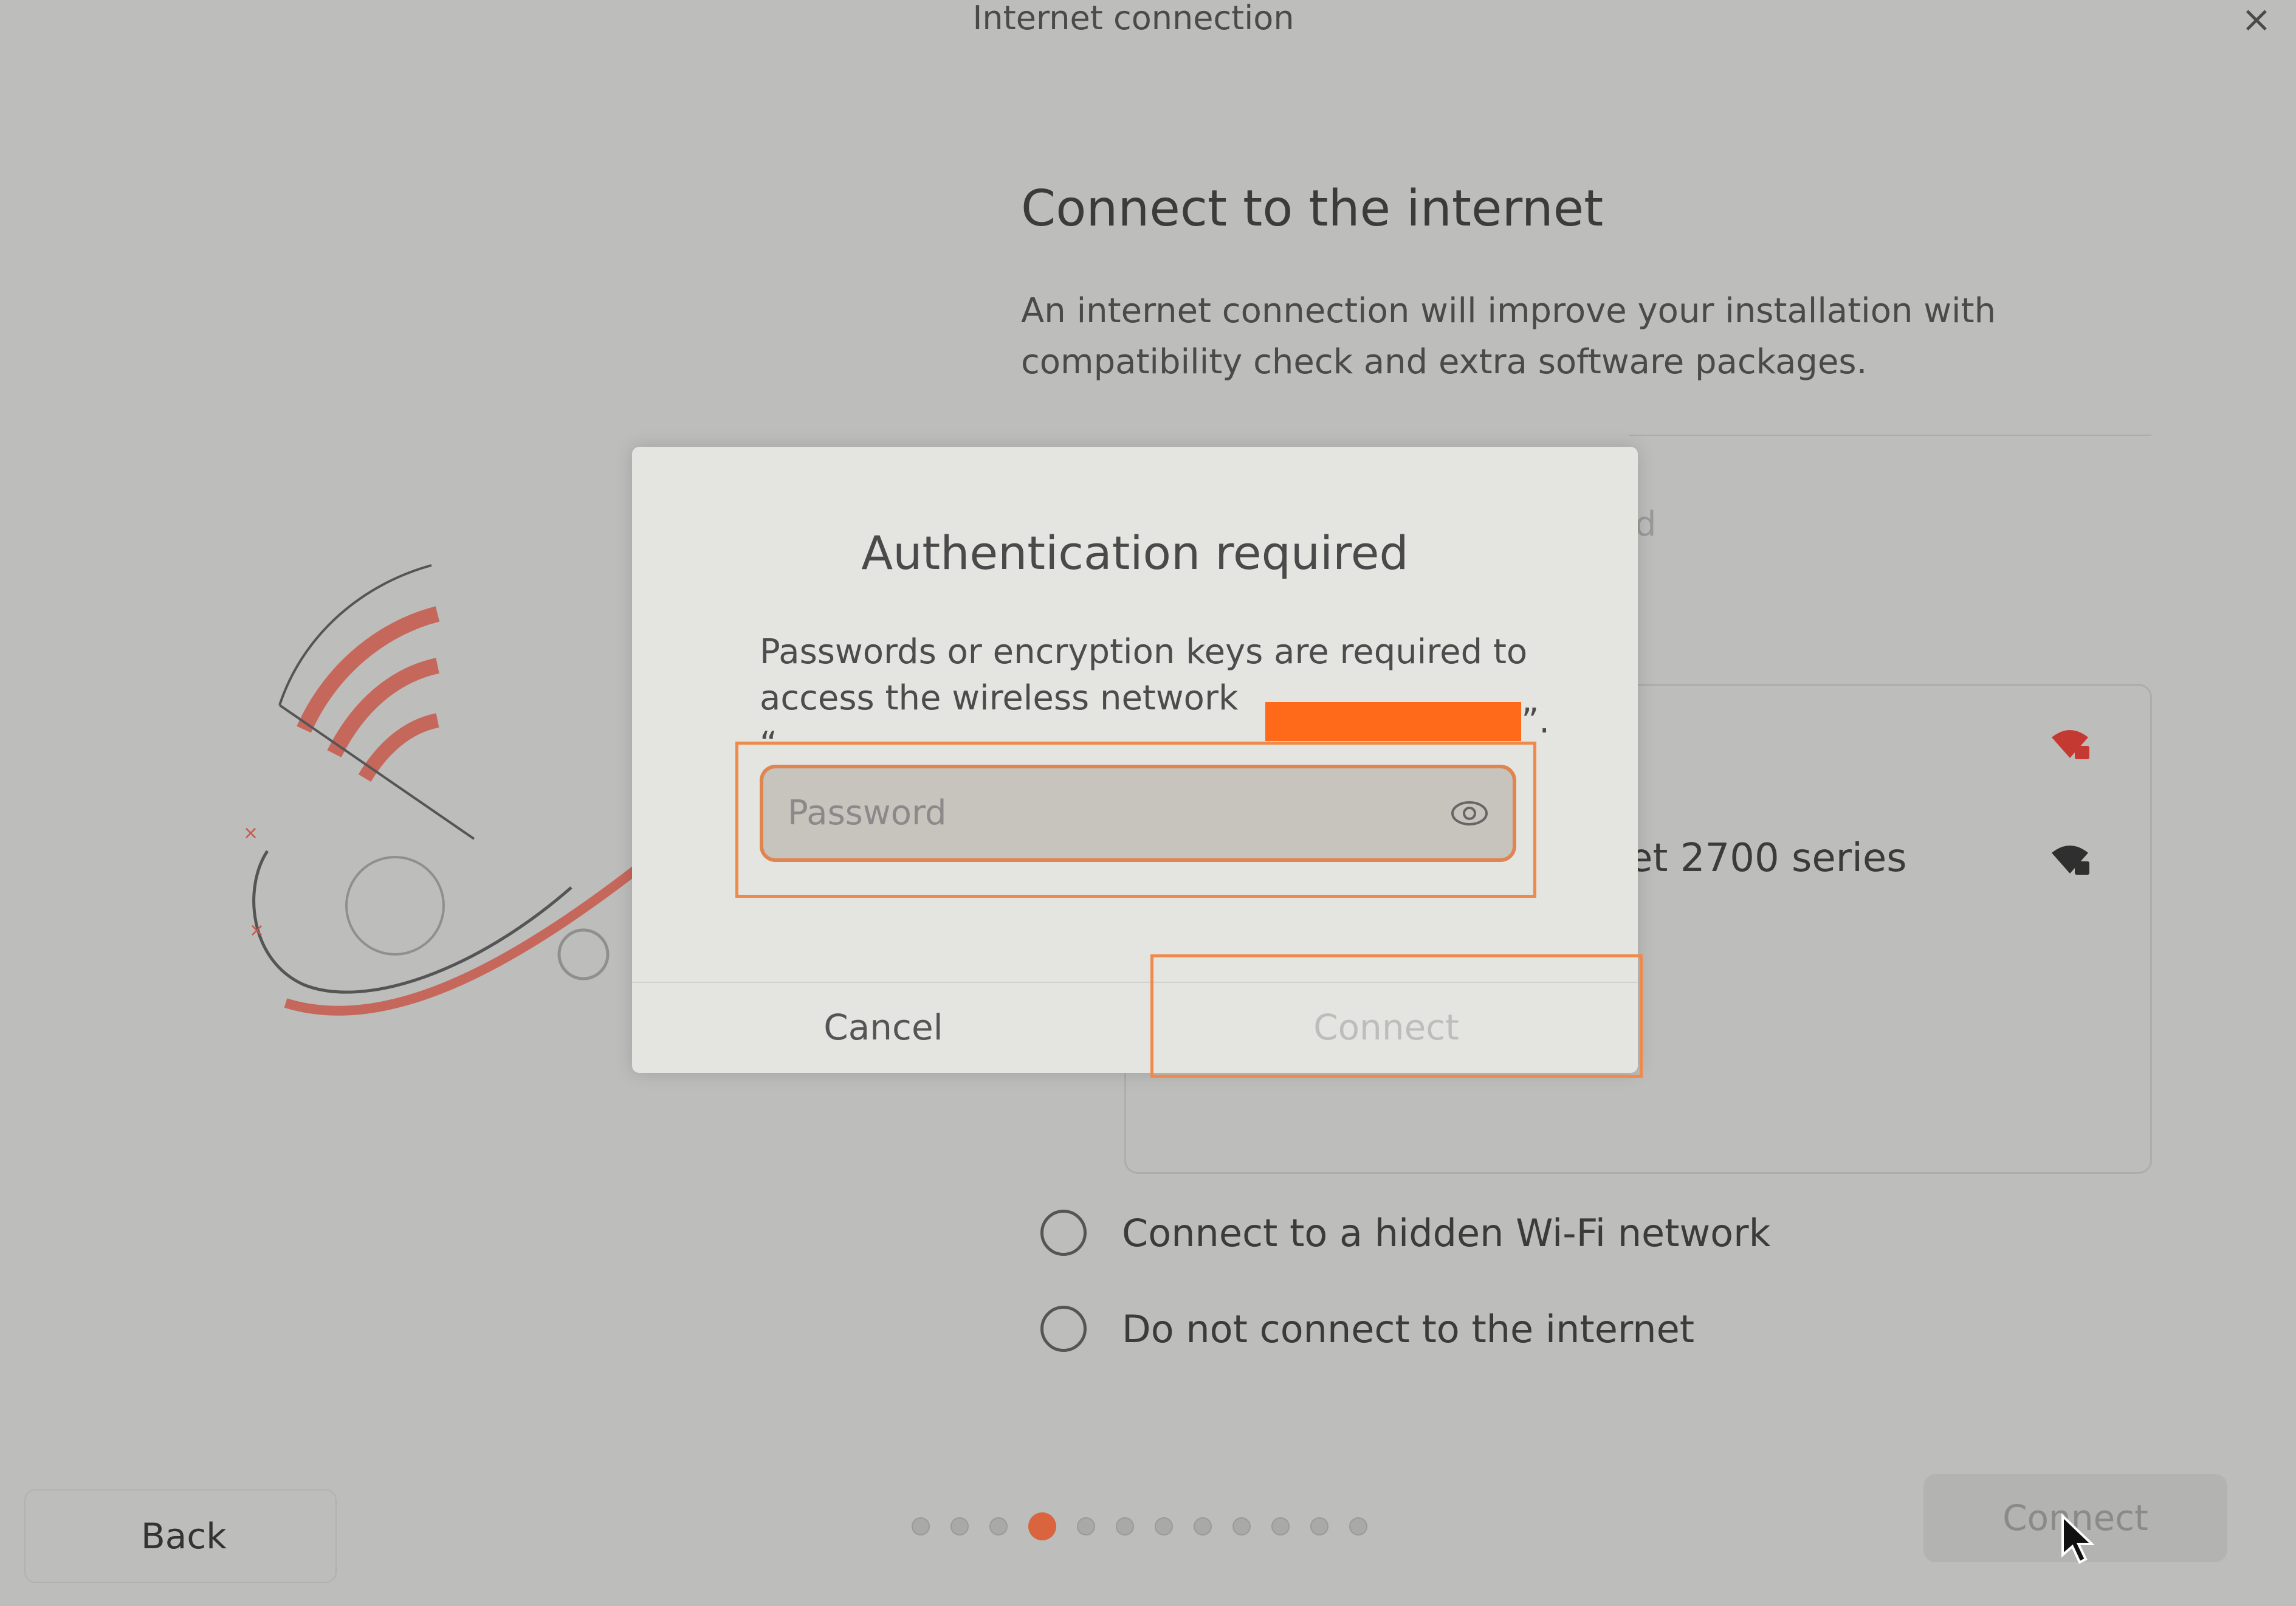 Image resolution: width=2296 pixels, height=1606 pixels. What do you see at coordinates (1646, 524) in the screenshot?
I see `network-header-text: d` at bounding box center [1646, 524].